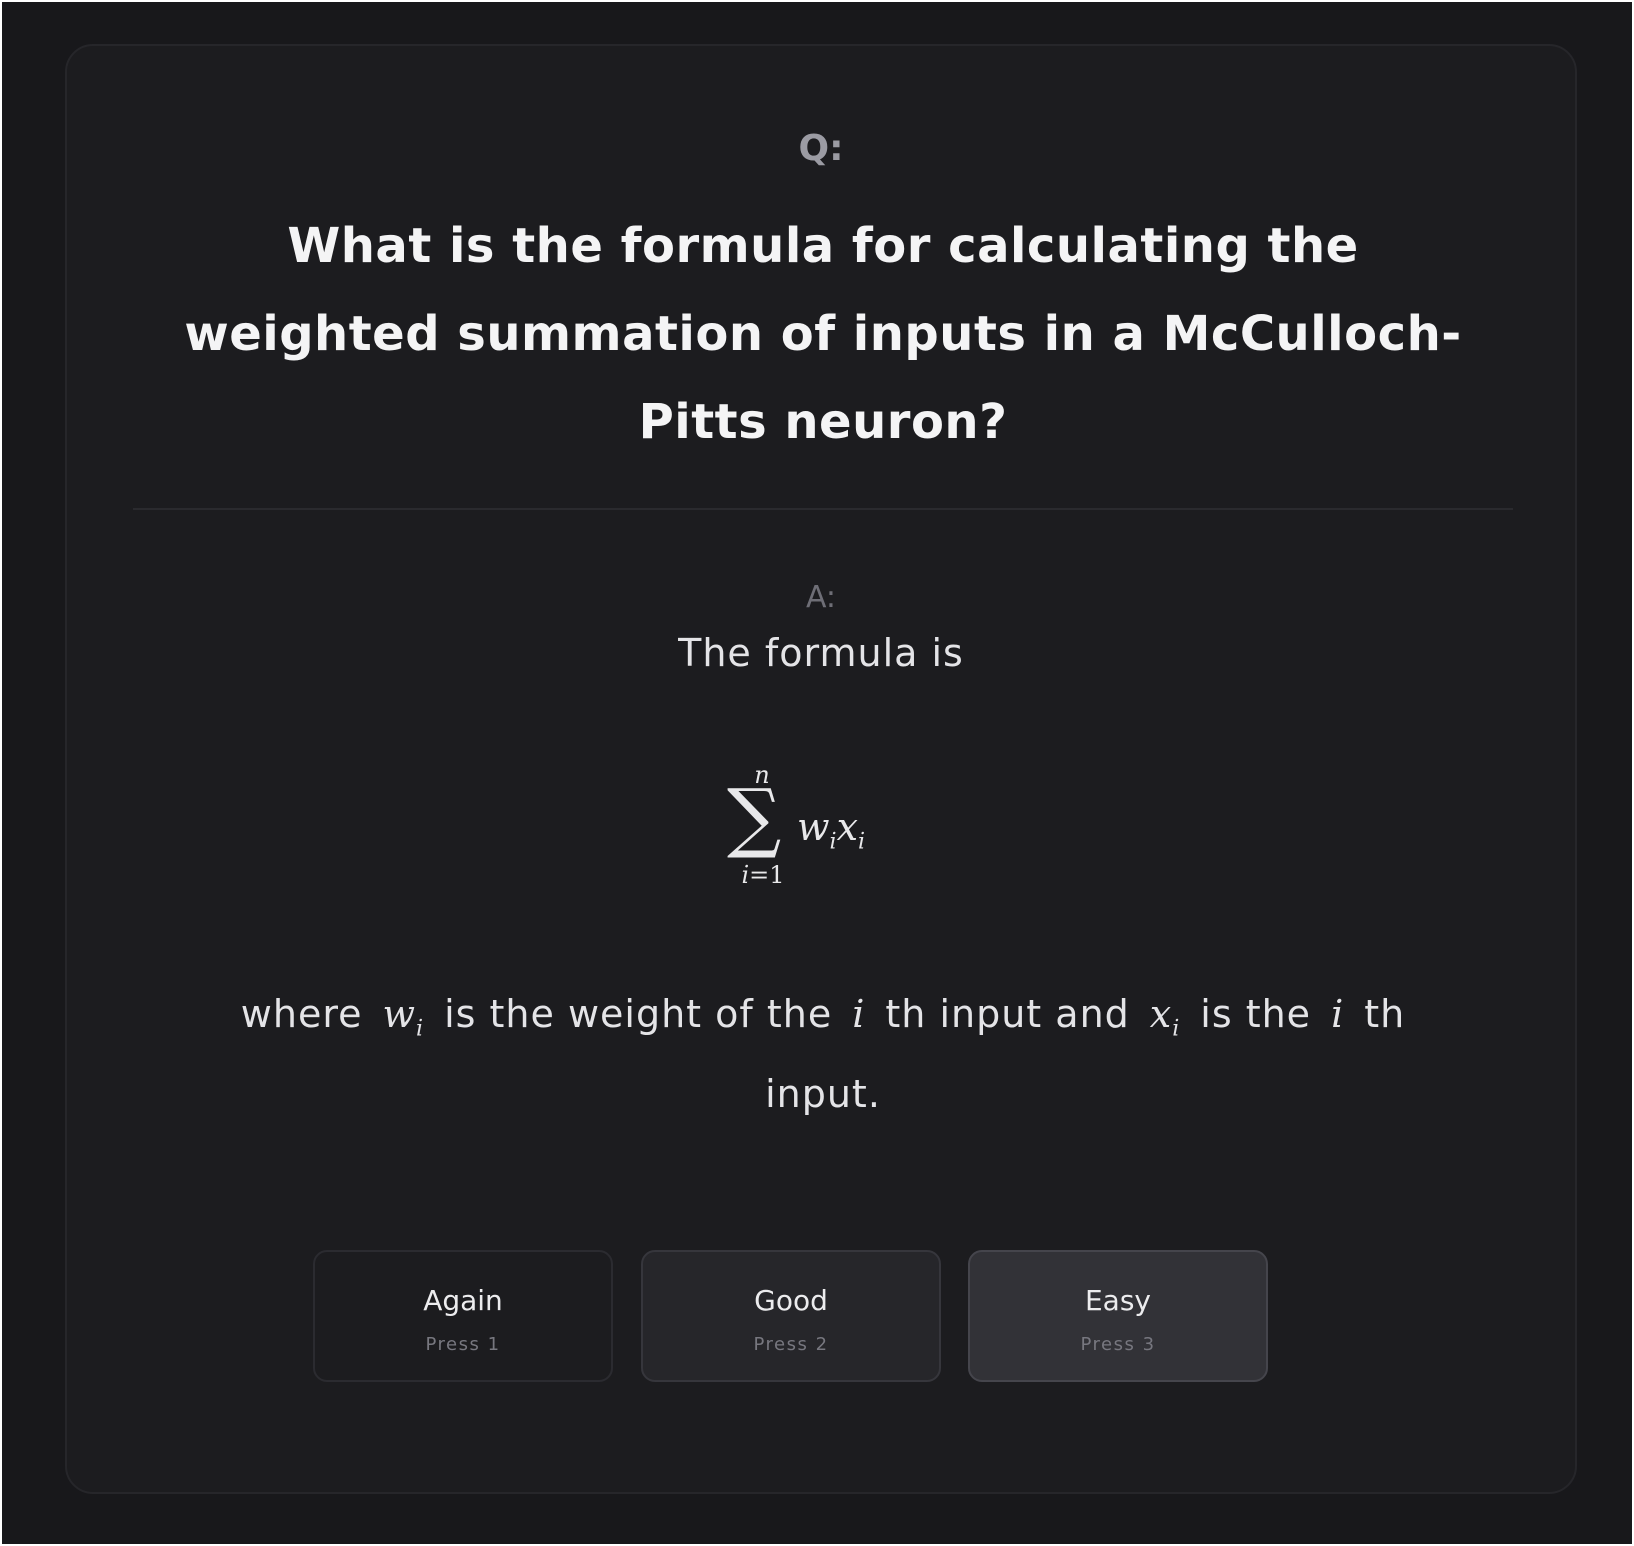 This screenshot has height=1546, width=1634. Describe the element at coordinates (754, 816) in the screenshot. I see `sigma-symbol: ∑` at that location.